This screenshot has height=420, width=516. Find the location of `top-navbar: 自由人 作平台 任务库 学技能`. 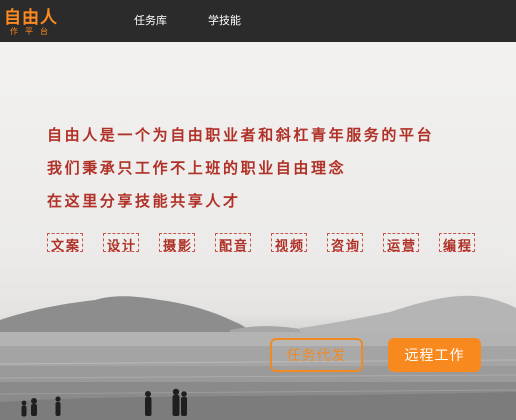

top-navbar: 自由人 作平台 任务库 学技能 is located at coordinates (258, 21).